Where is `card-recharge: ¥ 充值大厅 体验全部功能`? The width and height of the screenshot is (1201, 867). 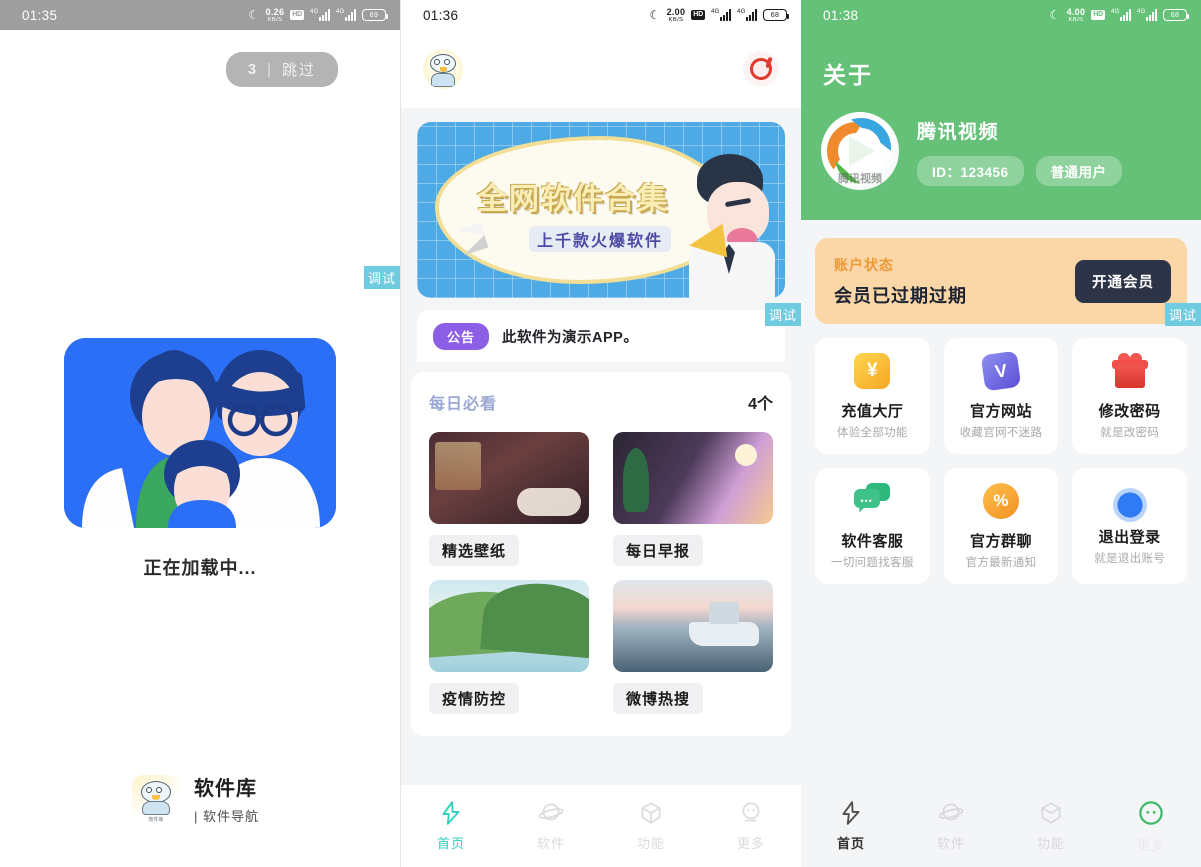
card-recharge: ¥ 充值大厅 体验全部功能 is located at coordinates (872, 396).